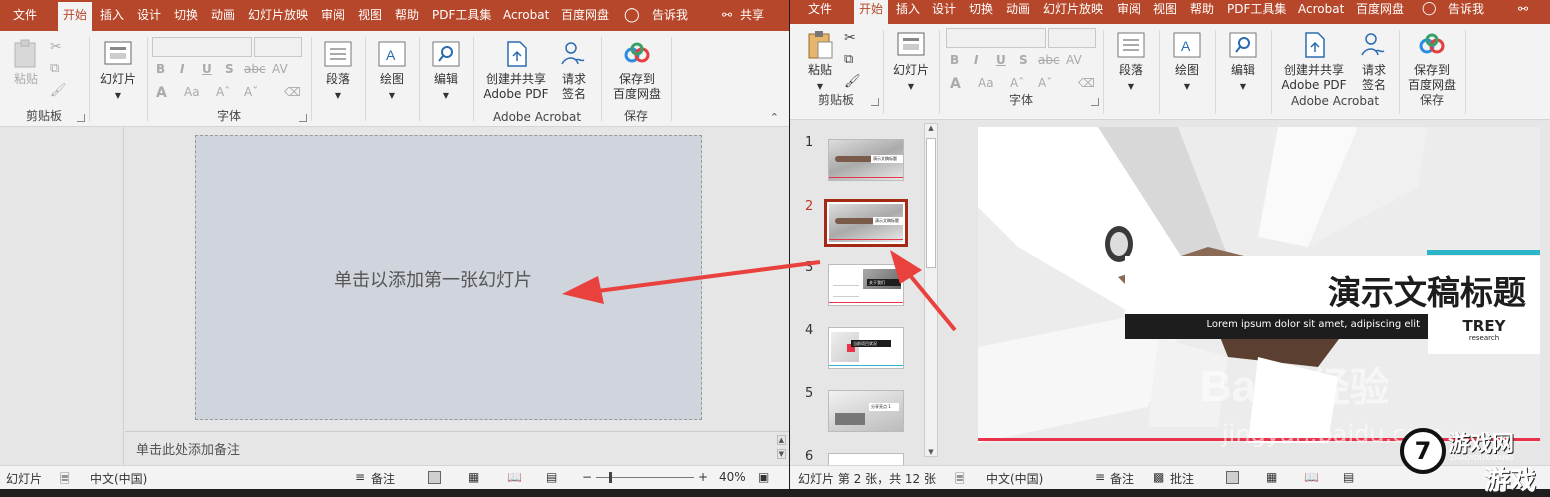 This screenshot has height=497, width=1550. What do you see at coordinates (1432, 61) in the screenshot?
I see `save-to-baidu-button: 保存到 百度网盘` at bounding box center [1432, 61].